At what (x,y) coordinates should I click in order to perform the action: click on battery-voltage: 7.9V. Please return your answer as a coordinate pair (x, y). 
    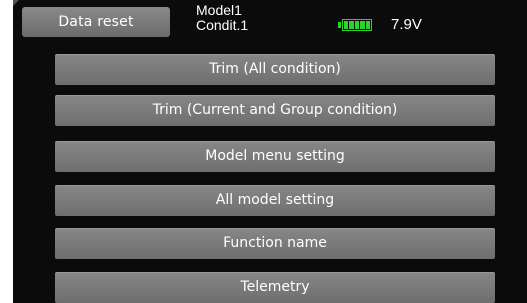
    Looking at the image, I should click on (406, 24).